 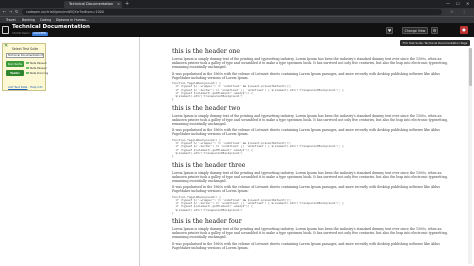 What do you see at coordinates (4, 12) in the screenshot?
I see `back-icon: ←` at bounding box center [4, 12].